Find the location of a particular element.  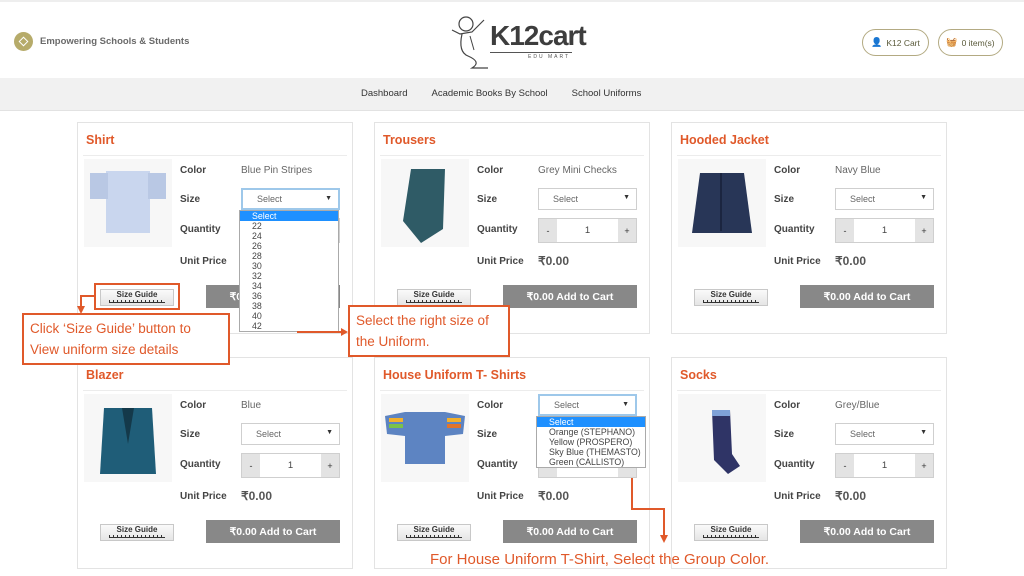

size-option: 22 is located at coordinates (289, 226).